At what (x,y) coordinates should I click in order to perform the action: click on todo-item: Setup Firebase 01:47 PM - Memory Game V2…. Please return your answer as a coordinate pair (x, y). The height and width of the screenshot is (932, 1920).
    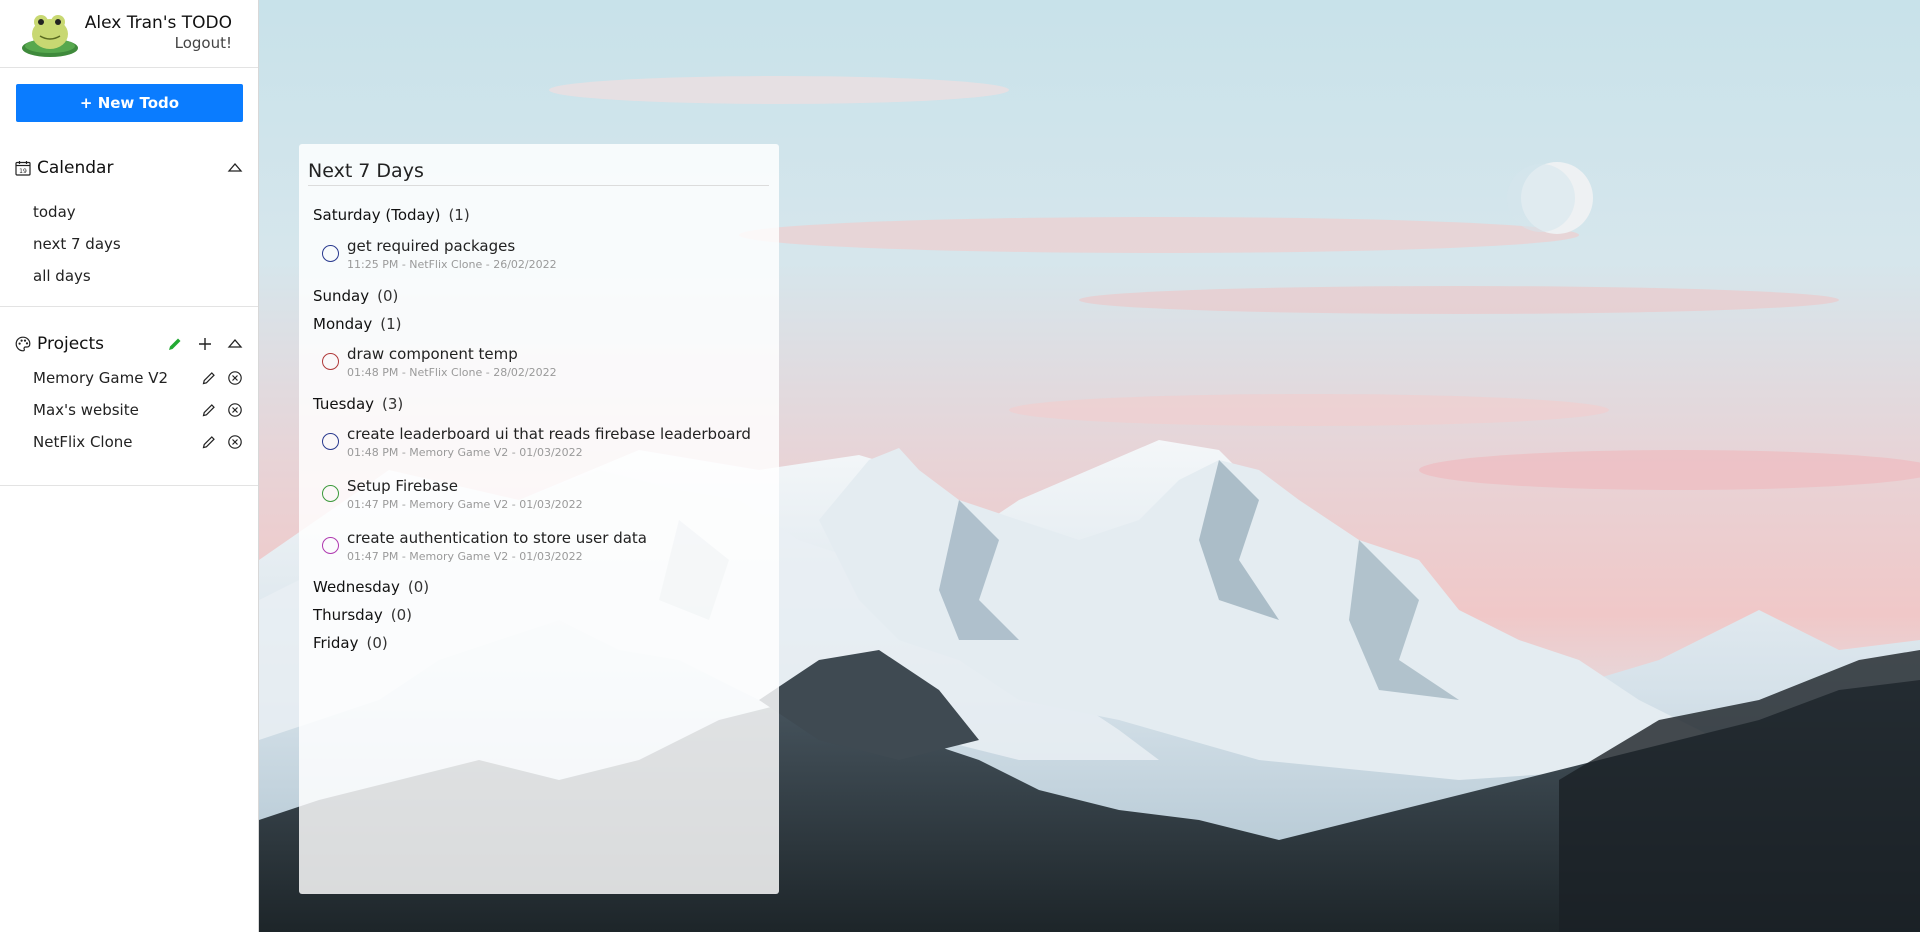
    Looking at the image, I should click on (542, 497).